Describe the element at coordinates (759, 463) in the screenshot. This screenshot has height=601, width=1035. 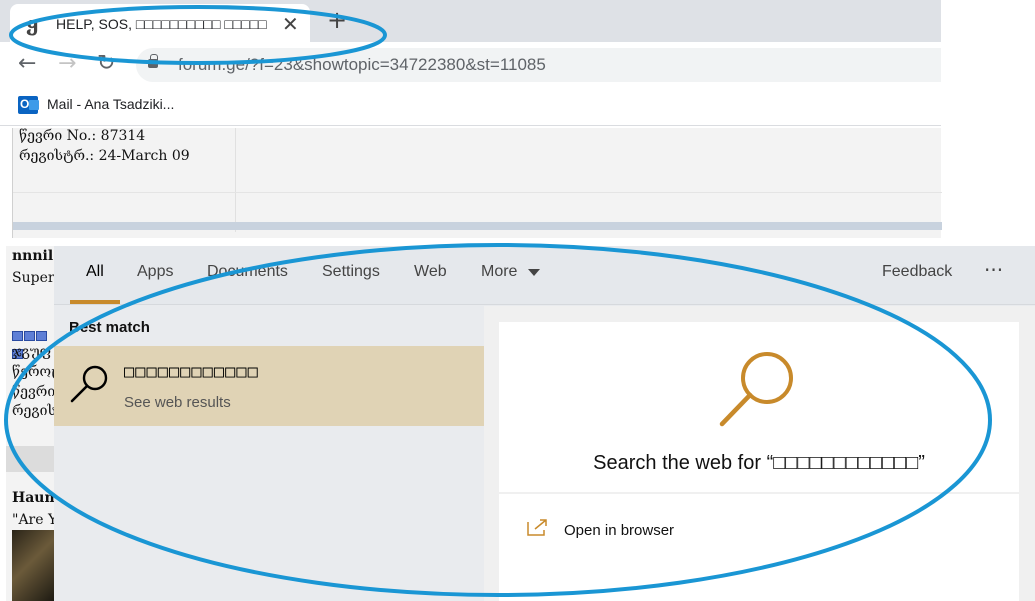
I see `search-web-title: Search the web for “□□□□□□□□□□□□”` at that location.